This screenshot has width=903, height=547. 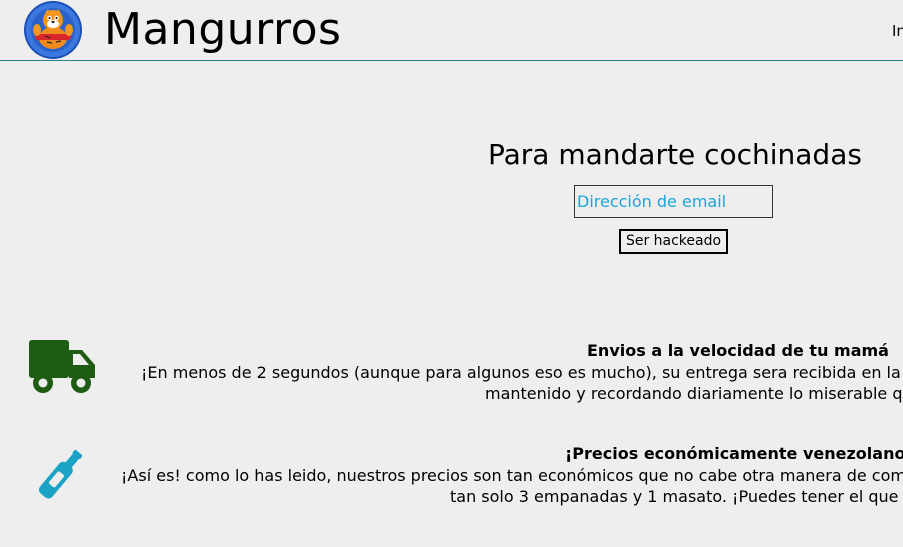 What do you see at coordinates (897, 31) in the screenshot?
I see `nav-link: In` at bounding box center [897, 31].